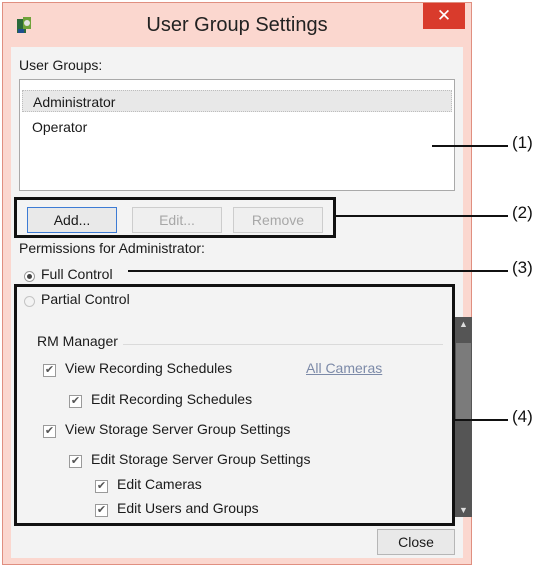 Image resolution: width=544 pixels, height=570 pixels. I want to click on list-item-operator: Operator, so click(237, 127).